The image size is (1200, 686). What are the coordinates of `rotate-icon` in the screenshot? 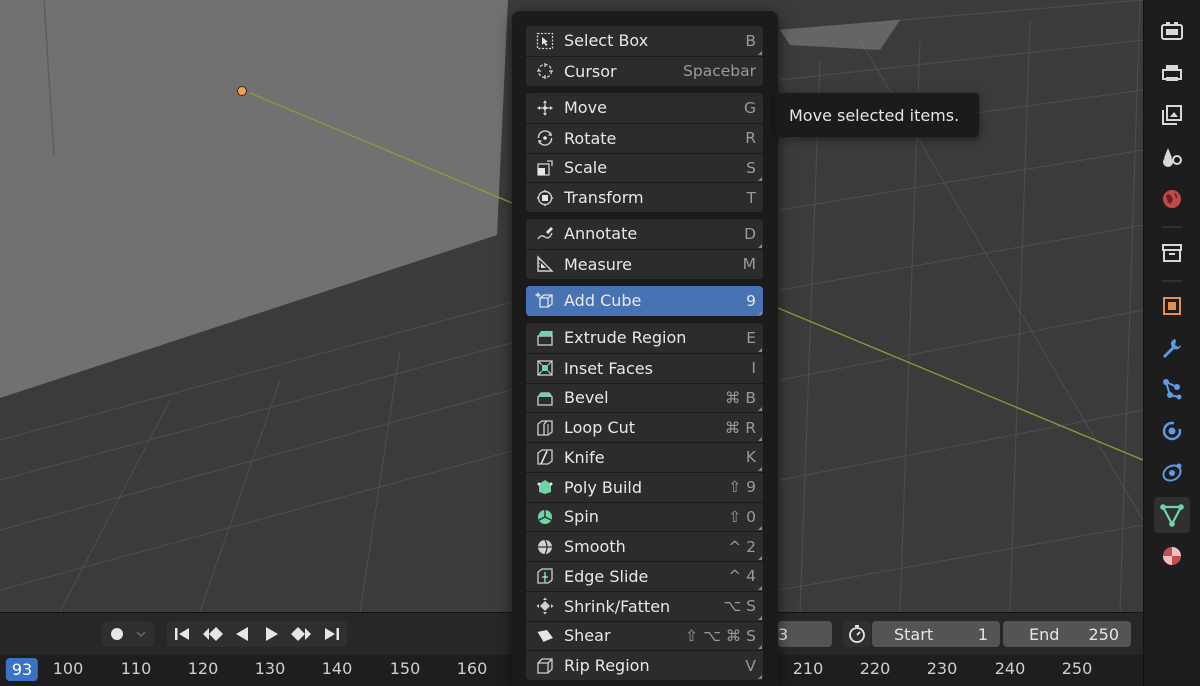 It's located at (545, 138).